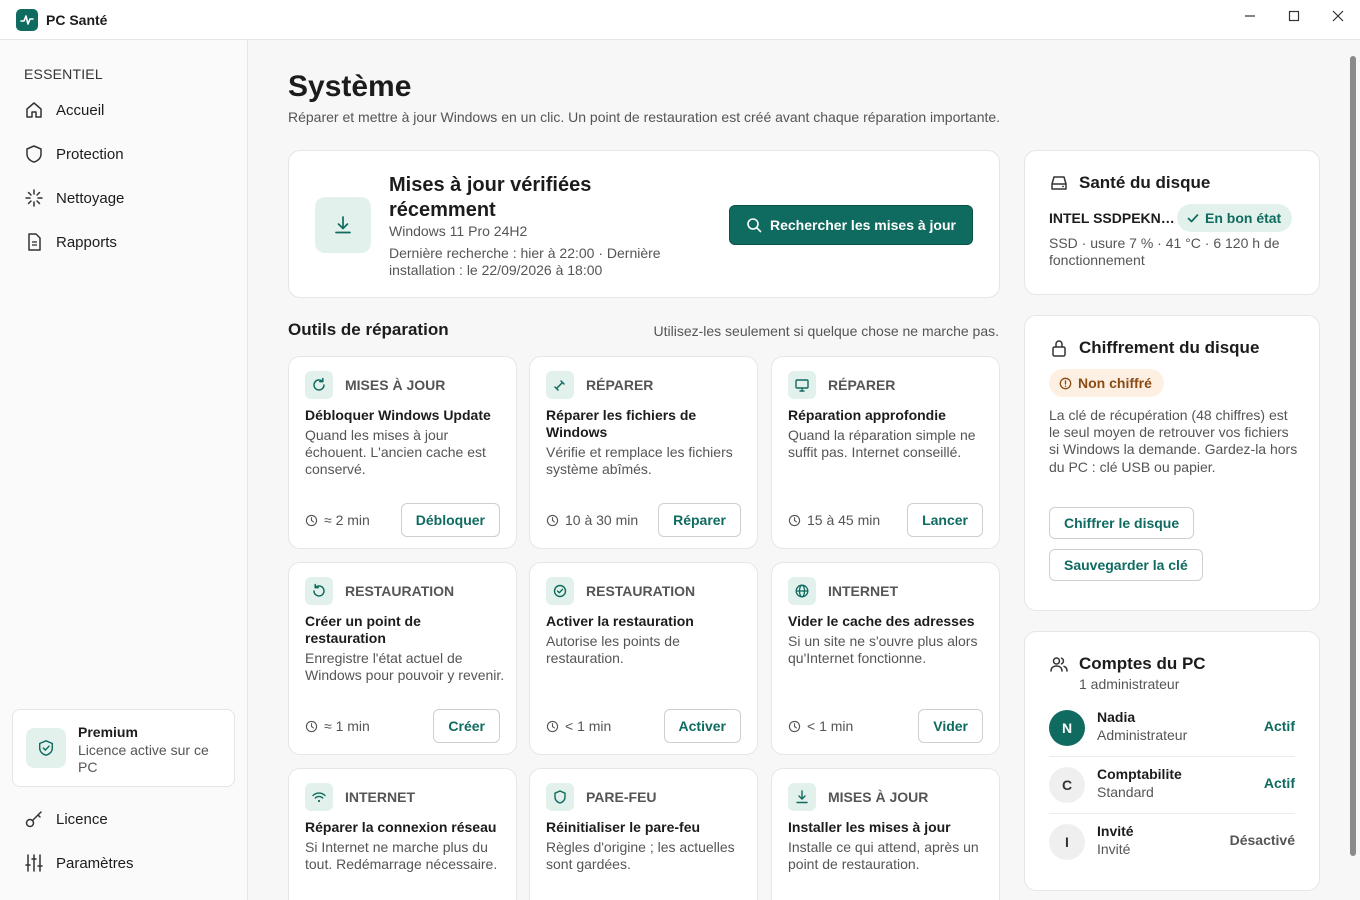 Image resolution: width=1360 pixels, height=900 pixels. What do you see at coordinates (80, 110) in the screenshot?
I see `sidebar-item-label: Accueil` at bounding box center [80, 110].